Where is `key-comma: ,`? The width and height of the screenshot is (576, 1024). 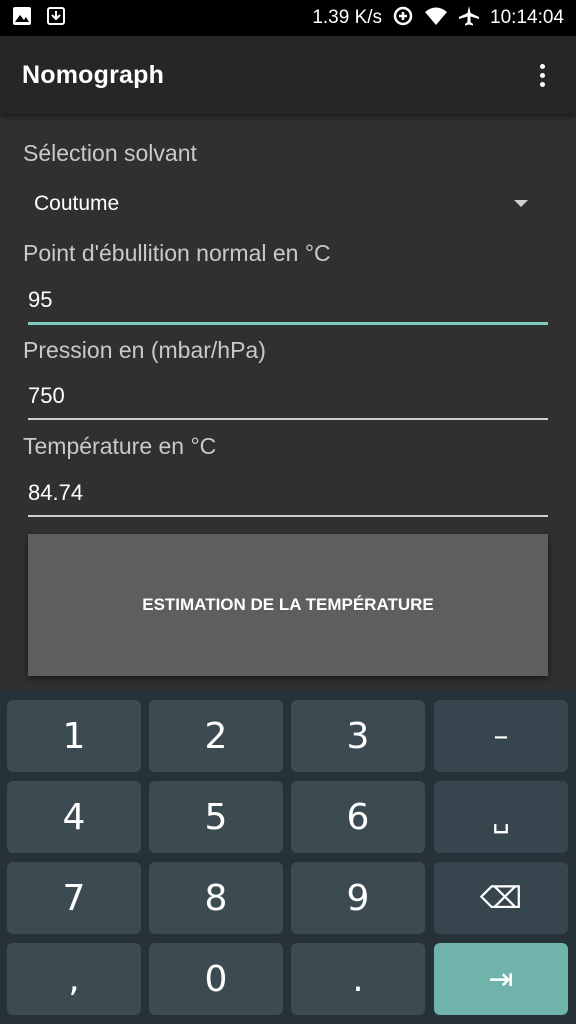 key-comma: , is located at coordinates (74, 979).